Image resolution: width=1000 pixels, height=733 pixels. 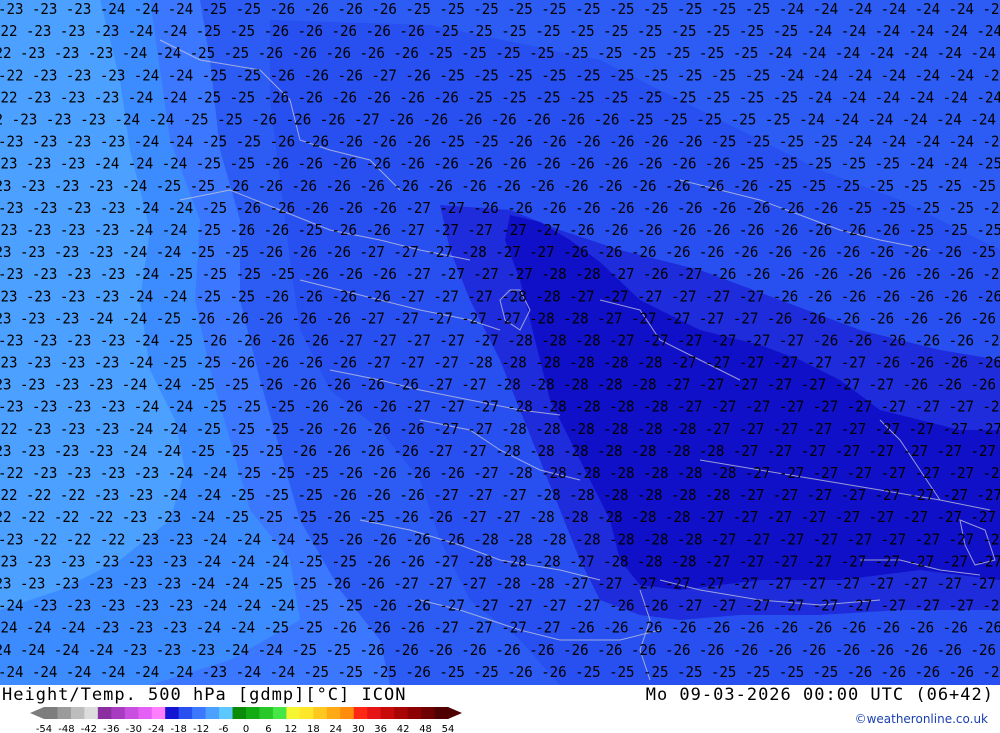 I want to click on legend-tick-label: 30, so click(x=358, y=728).